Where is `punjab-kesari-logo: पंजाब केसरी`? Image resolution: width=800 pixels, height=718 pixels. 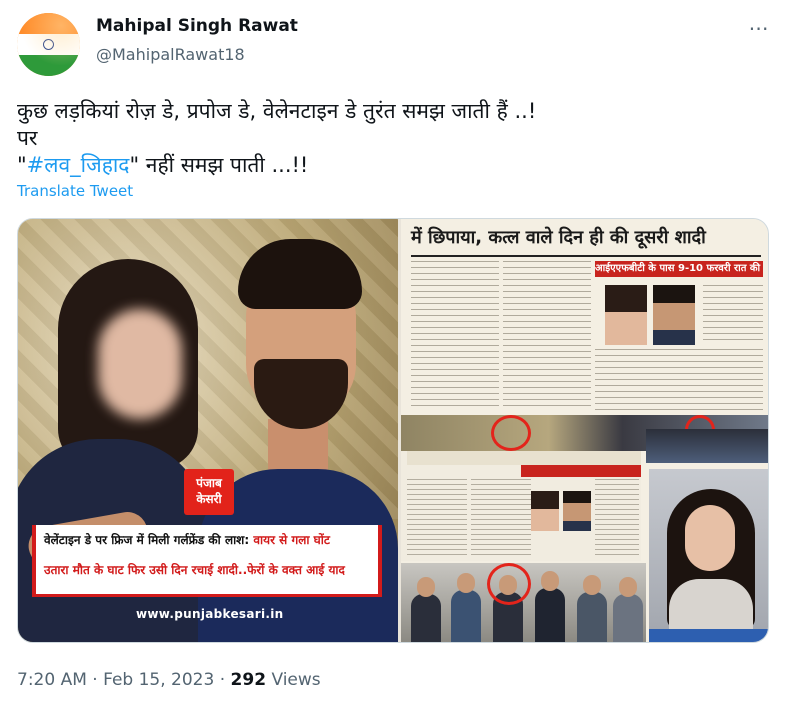
punjab-kesari-logo: पंजाब केसरी is located at coordinates (209, 492).